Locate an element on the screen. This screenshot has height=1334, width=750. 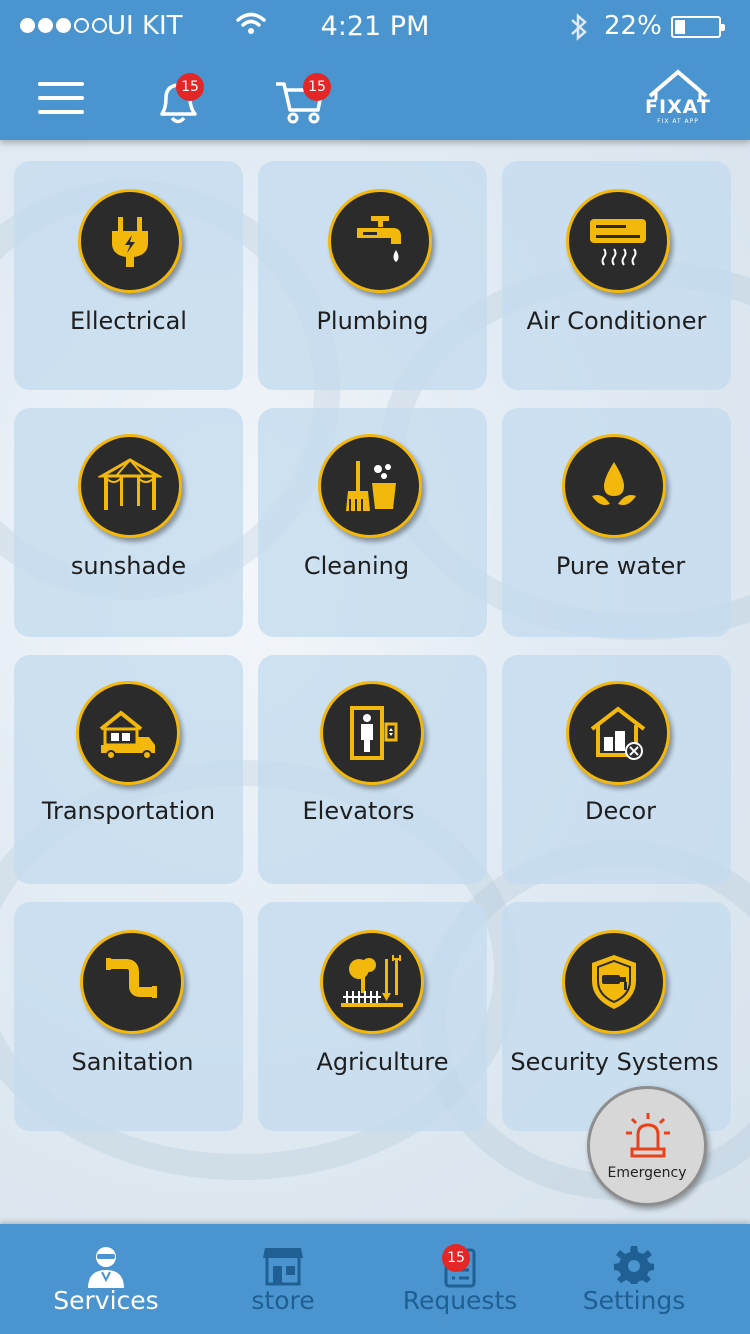
pipe-icon is located at coordinates (132, 982).